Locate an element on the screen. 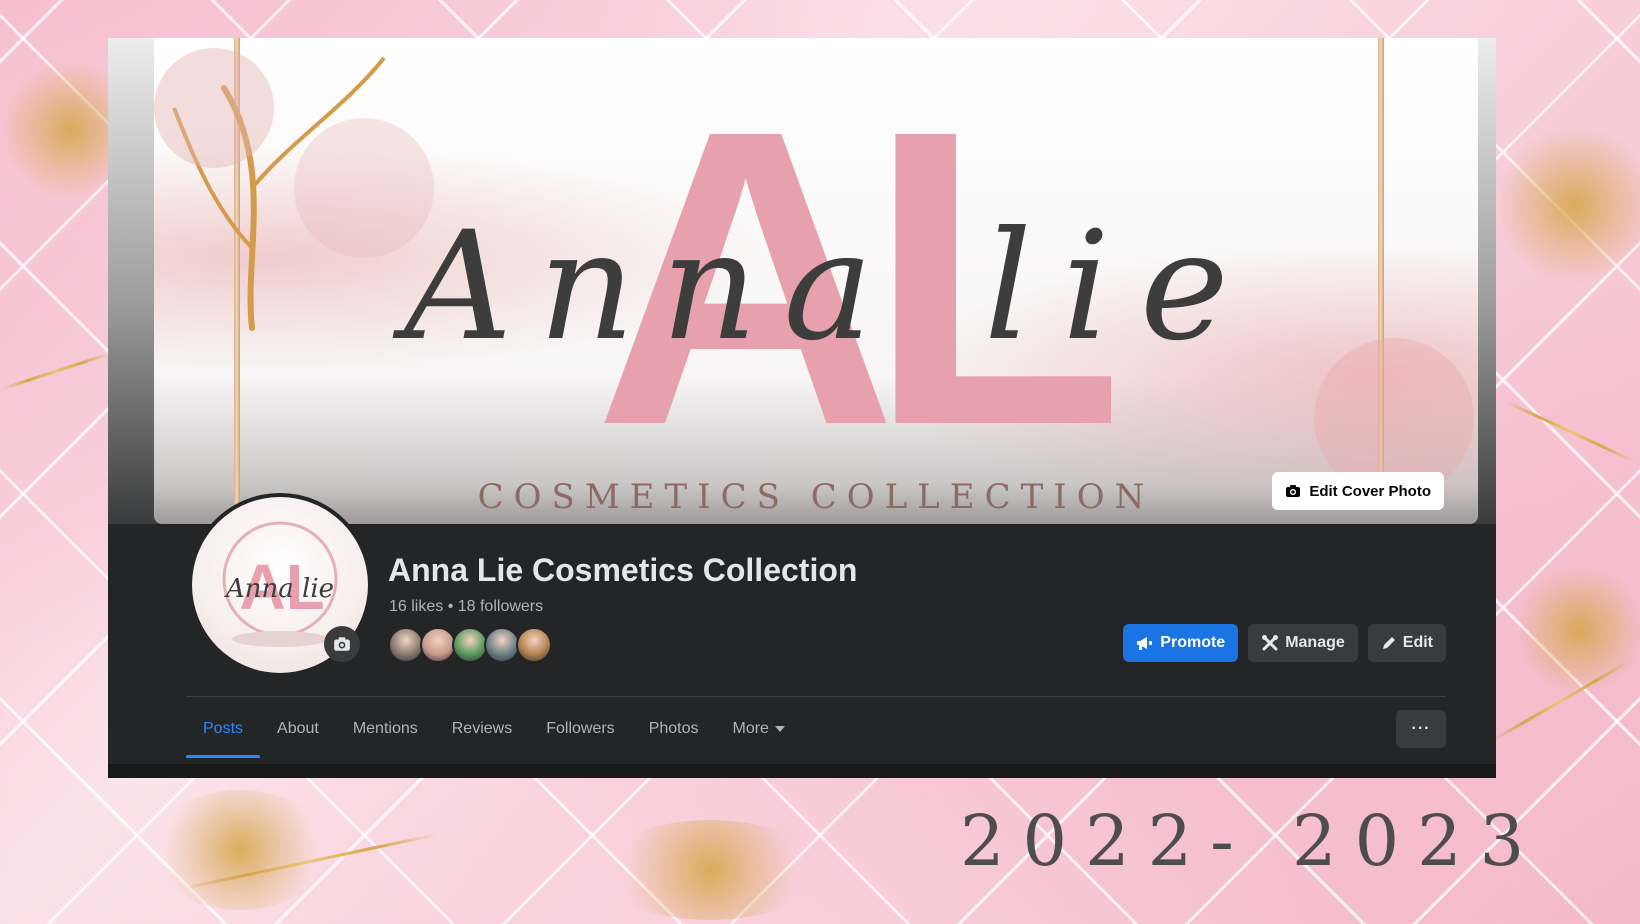 The width and height of the screenshot is (1640, 924). tab-about: About is located at coordinates (298, 729).